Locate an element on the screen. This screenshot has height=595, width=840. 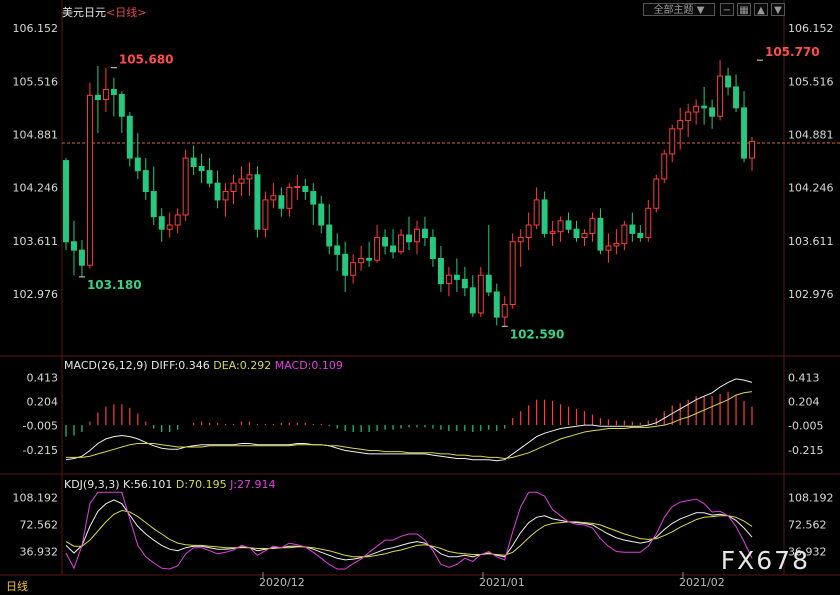
kdj-k-line is located at coordinates (409, 530).